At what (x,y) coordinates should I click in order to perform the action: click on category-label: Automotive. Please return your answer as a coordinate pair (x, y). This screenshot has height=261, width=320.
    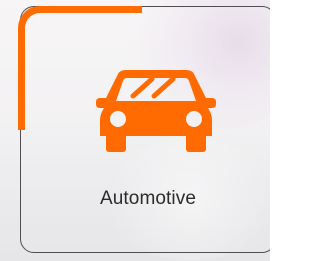
    Looking at the image, I should click on (148, 198).